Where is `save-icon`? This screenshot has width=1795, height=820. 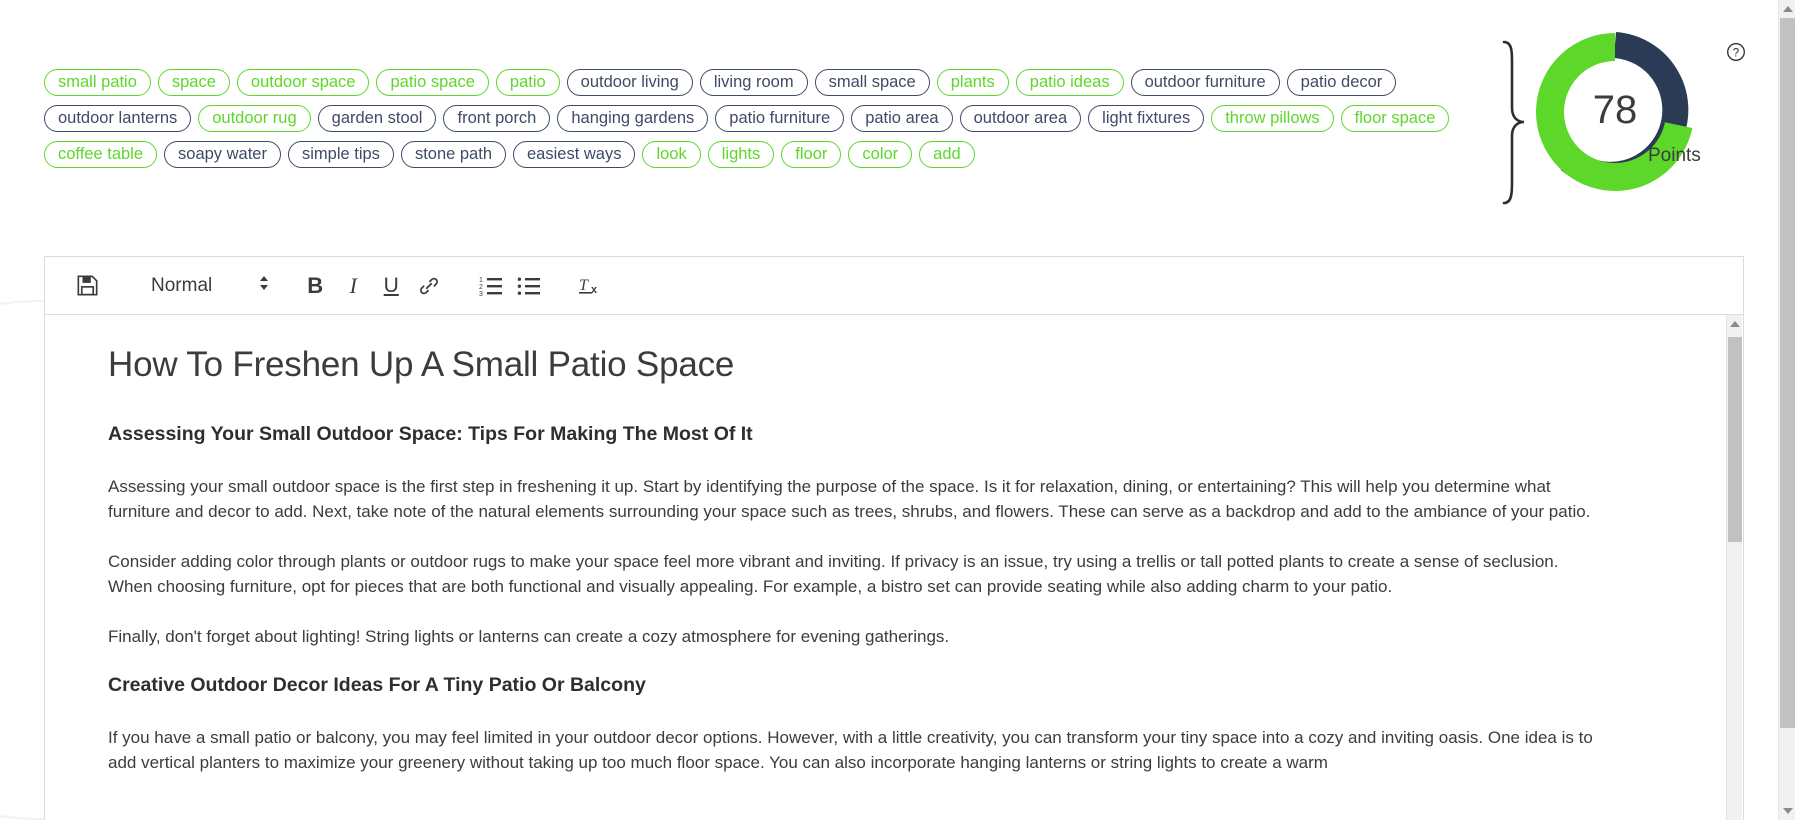 save-icon is located at coordinates (87, 286).